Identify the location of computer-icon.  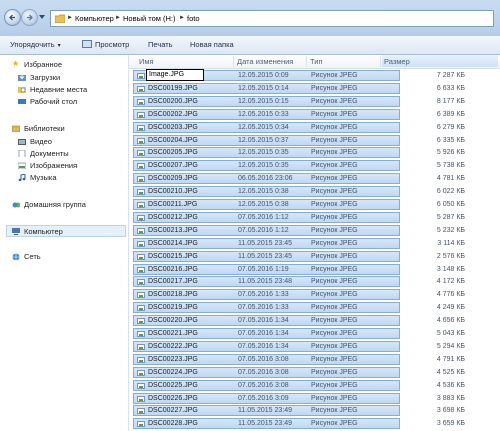
(16, 231).